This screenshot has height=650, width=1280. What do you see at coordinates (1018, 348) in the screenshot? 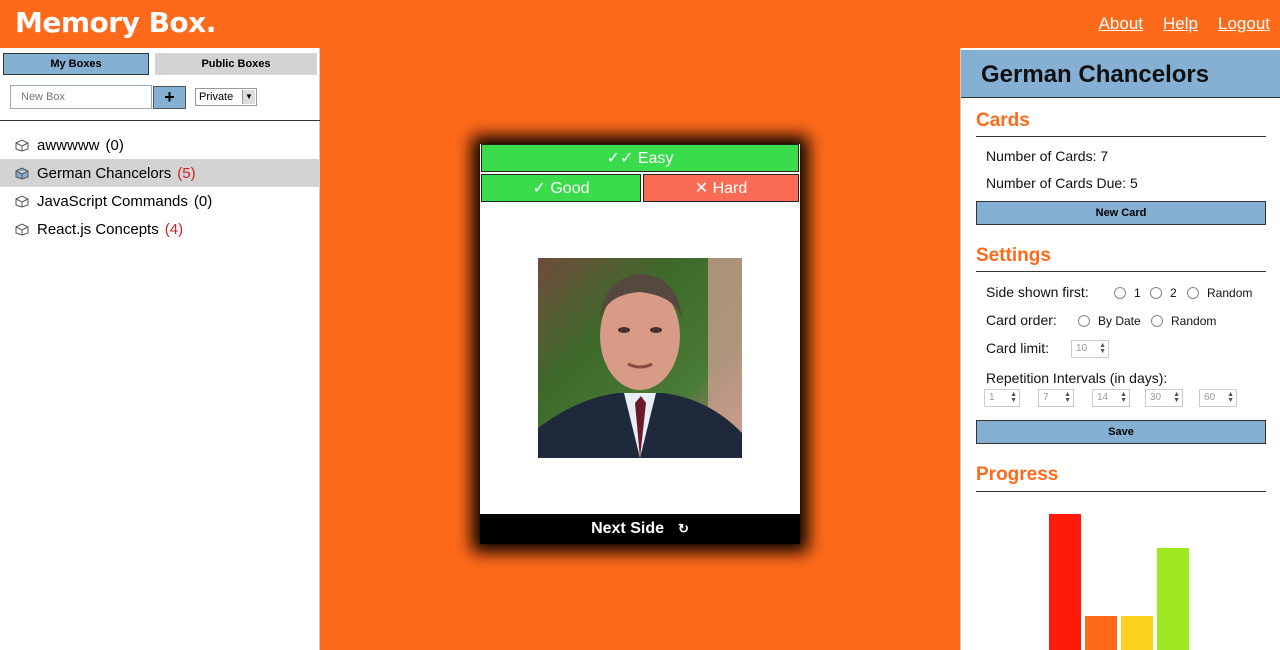
I see `card-limit-label: Card limit:` at bounding box center [1018, 348].